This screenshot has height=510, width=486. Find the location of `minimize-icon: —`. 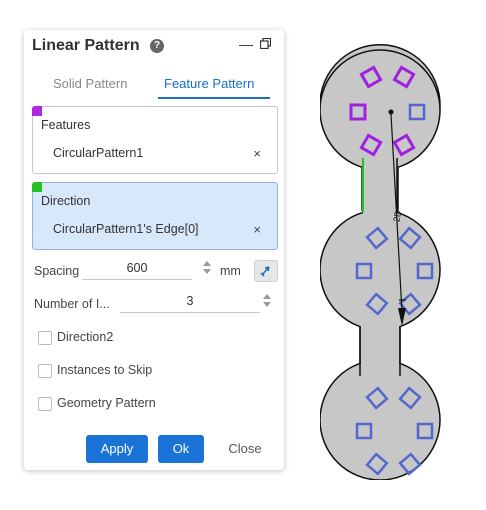

minimize-icon: — is located at coordinates (246, 44).